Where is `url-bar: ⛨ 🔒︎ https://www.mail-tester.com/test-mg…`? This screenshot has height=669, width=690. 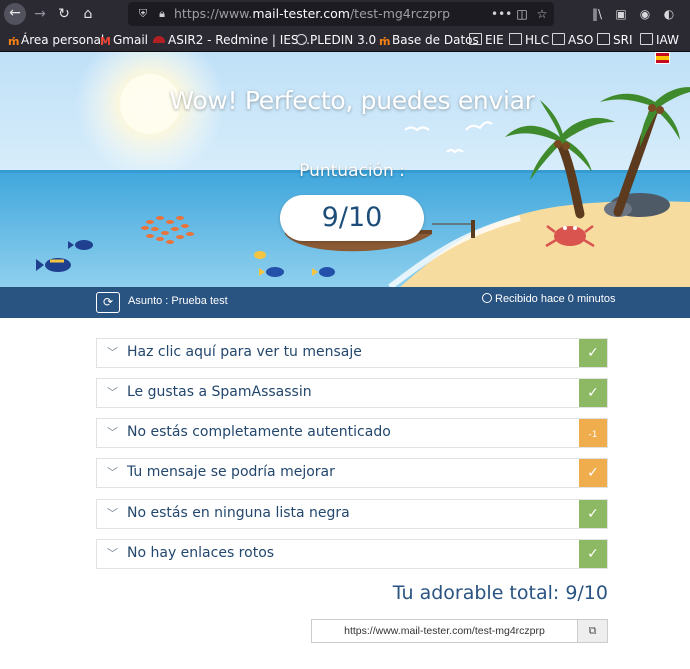
url-bar: ⛨ 🔒︎ https://www.mail-tester.com/test-mg… is located at coordinates (341, 14).